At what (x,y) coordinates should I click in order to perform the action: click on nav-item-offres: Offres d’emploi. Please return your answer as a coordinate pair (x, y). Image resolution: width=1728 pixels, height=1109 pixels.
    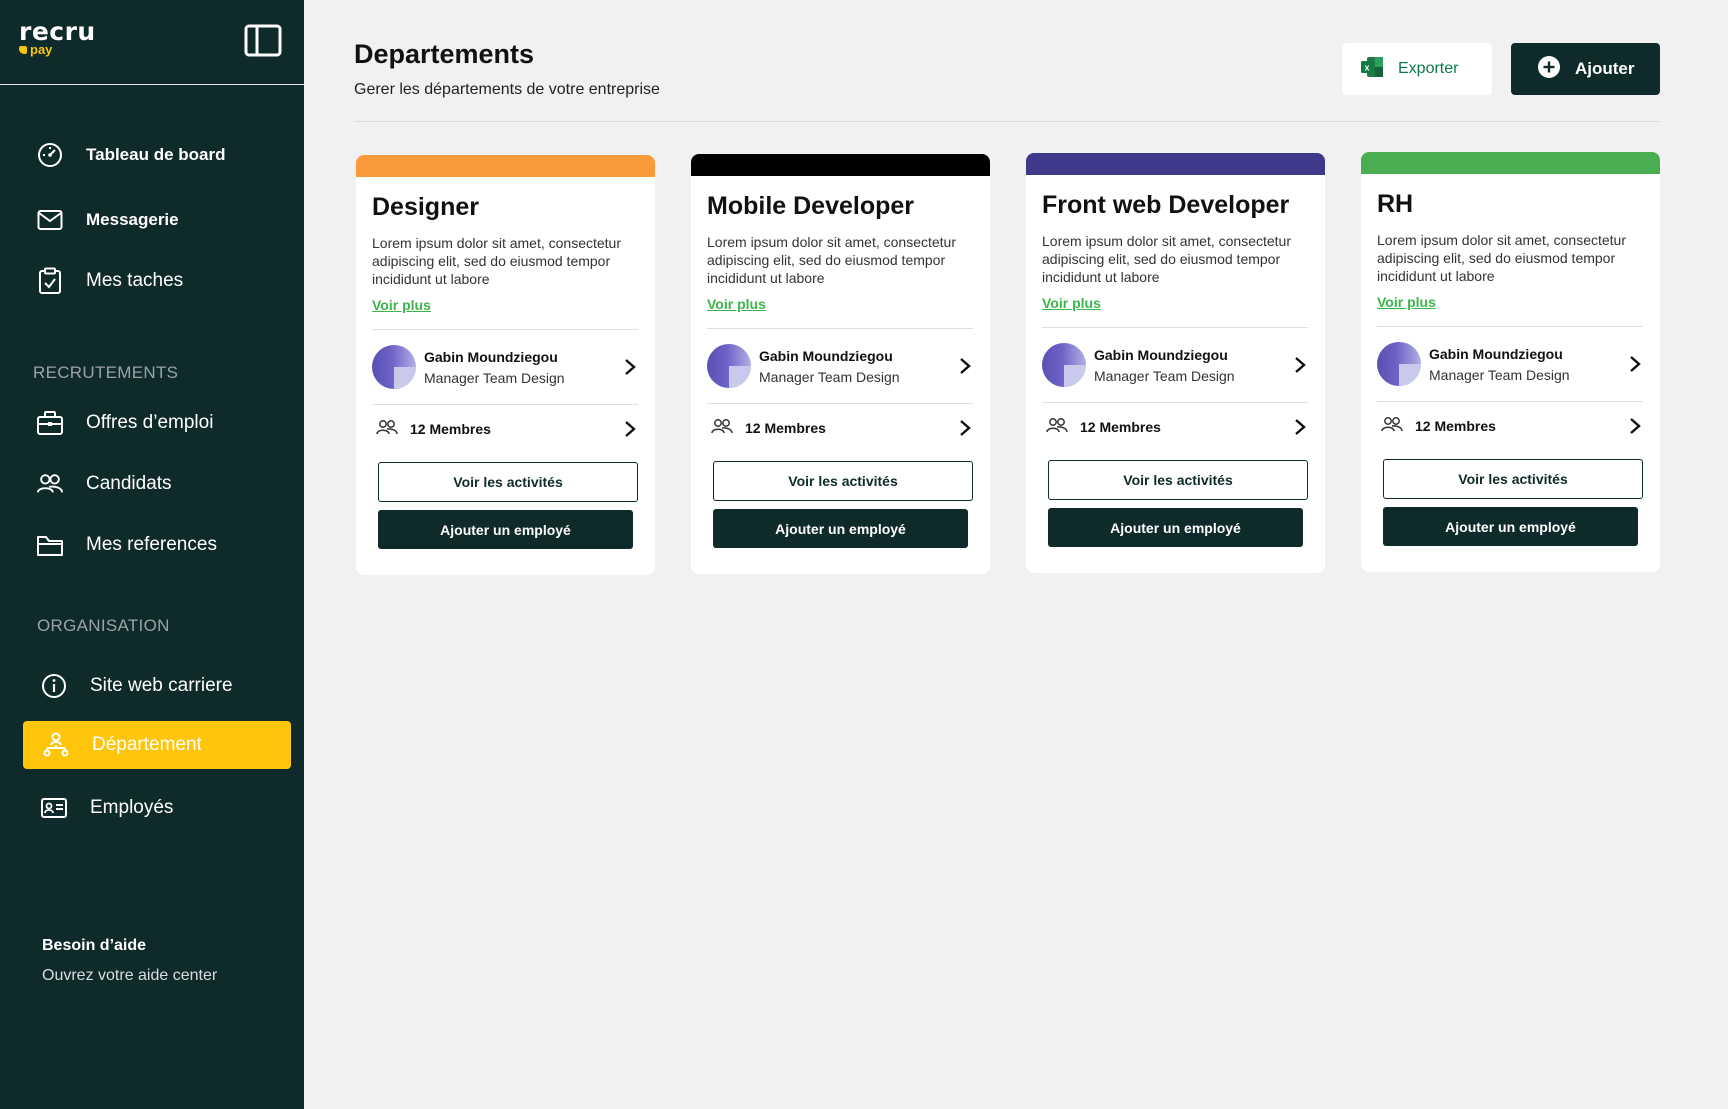
    Looking at the image, I should click on (157, 423).